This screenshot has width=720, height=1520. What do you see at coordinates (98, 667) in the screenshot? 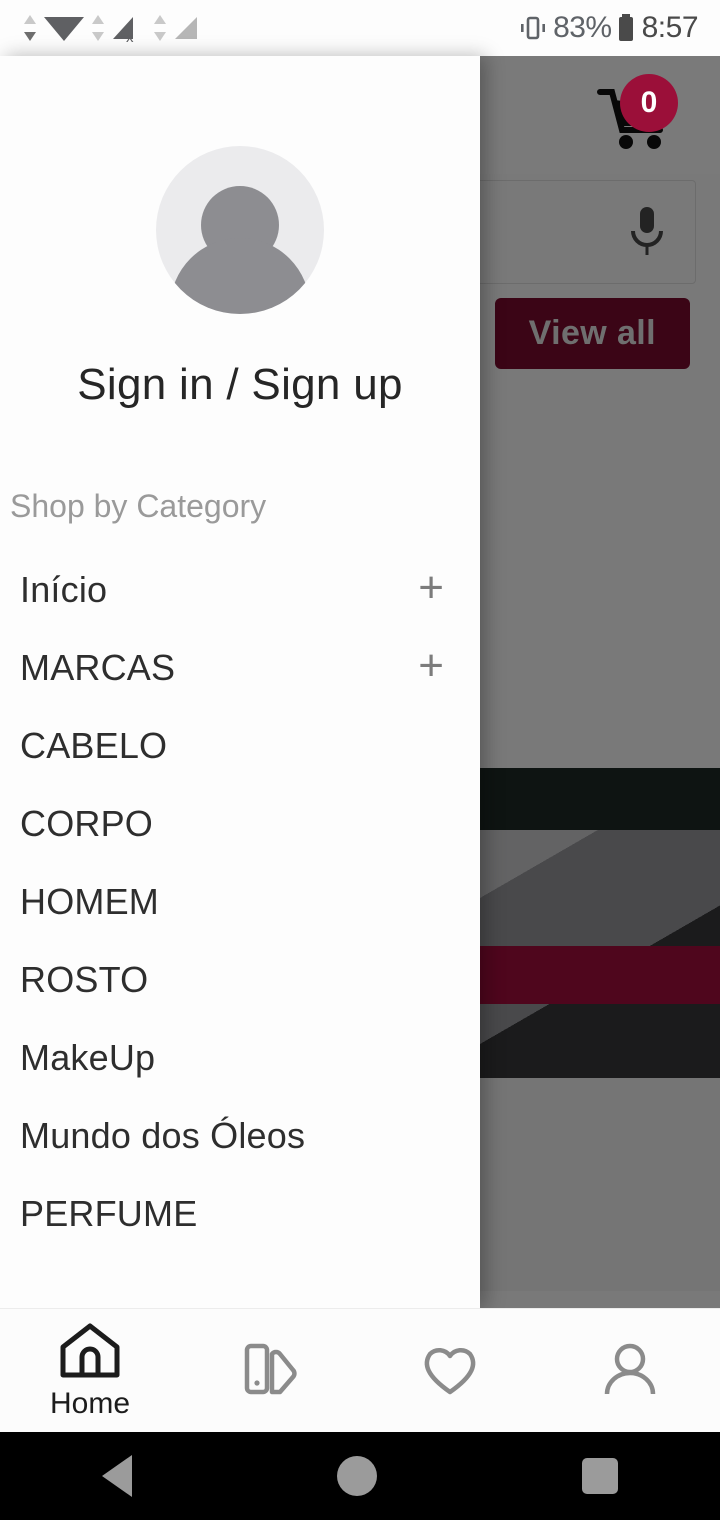
I see `drawer-item-label: MARCAS` at bounding box center [98, 667].